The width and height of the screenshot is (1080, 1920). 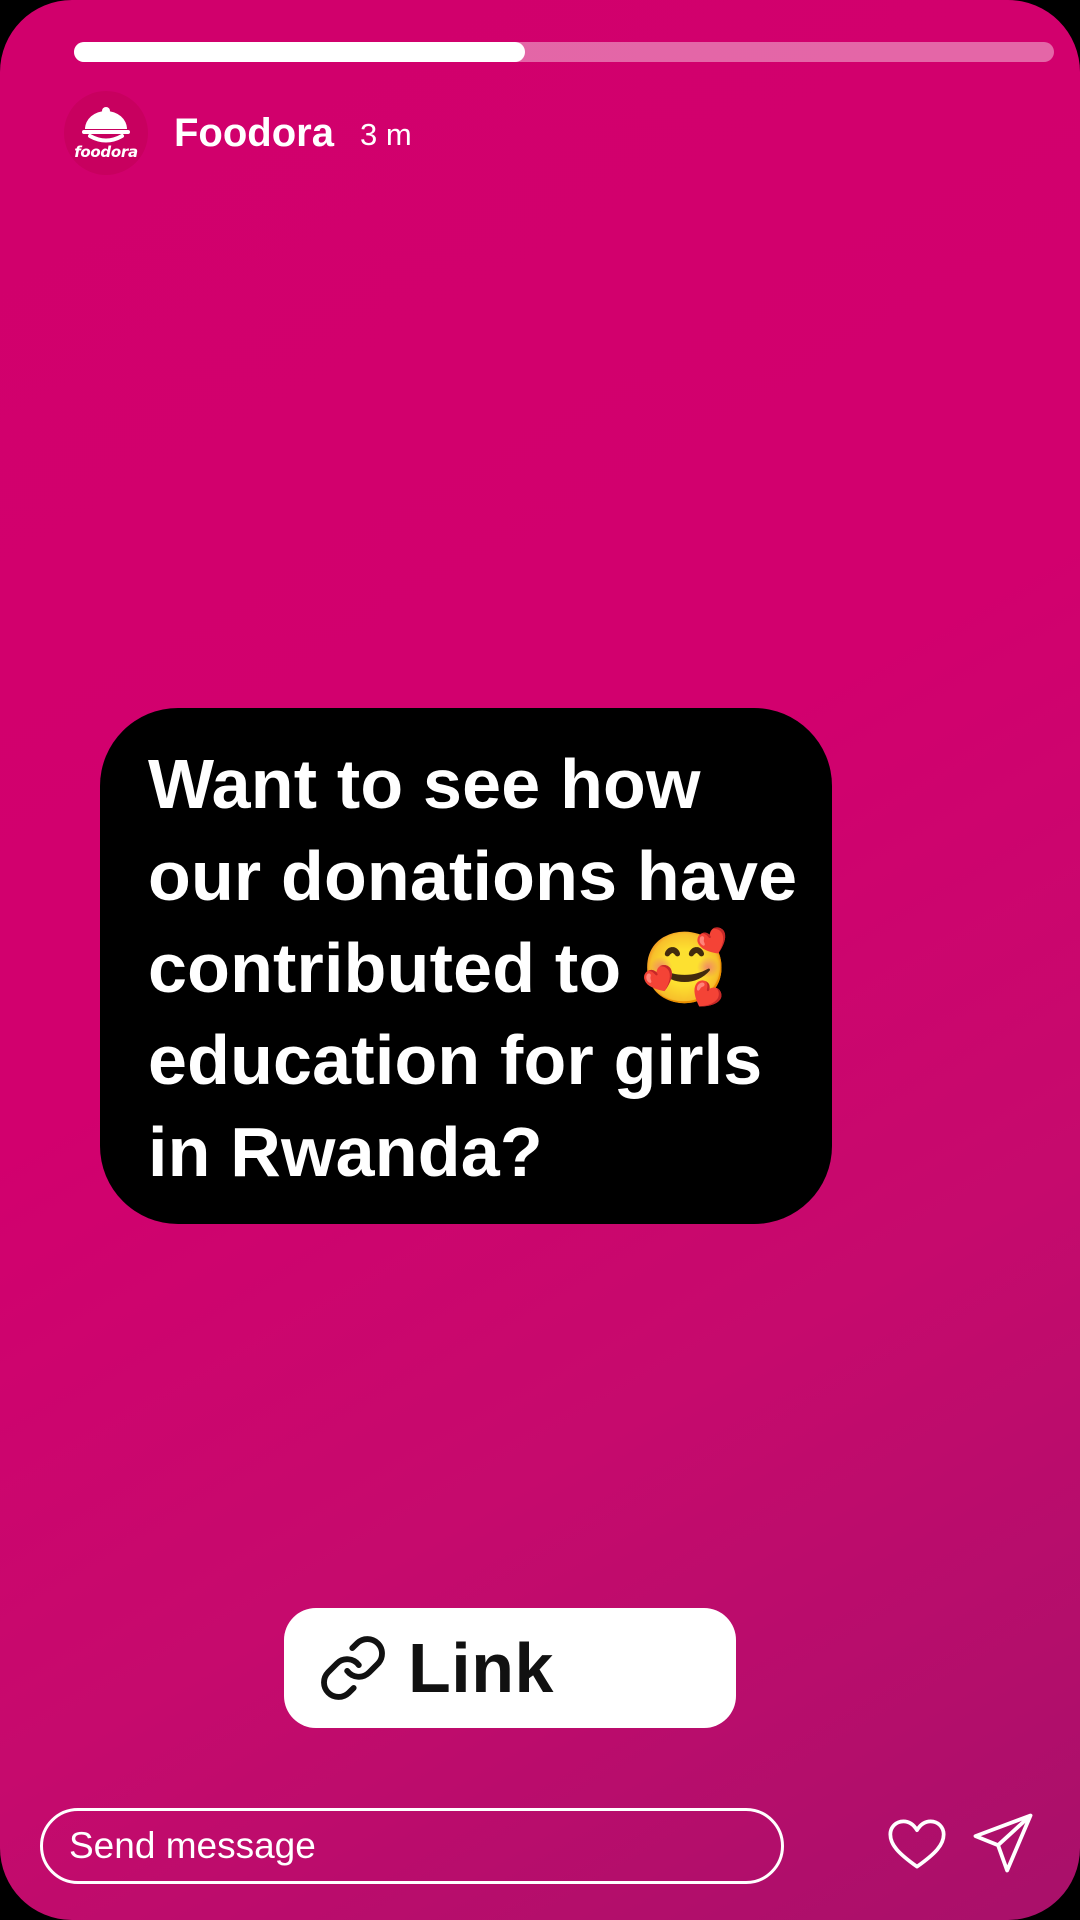 What do you see at coordinates (684, 968) in the screenshot?
I see `smiling-face-with-hearts-icon: 🥰` at bounding box center [684, 968].